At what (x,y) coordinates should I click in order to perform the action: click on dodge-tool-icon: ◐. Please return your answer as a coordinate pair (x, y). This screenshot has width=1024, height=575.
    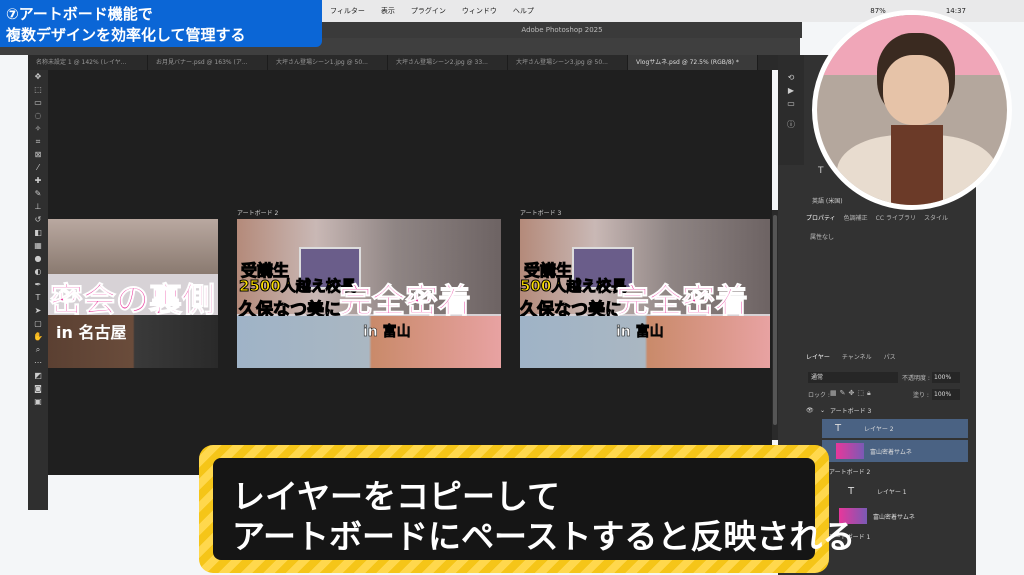
    Looking at the image, I should click on (38, 271).